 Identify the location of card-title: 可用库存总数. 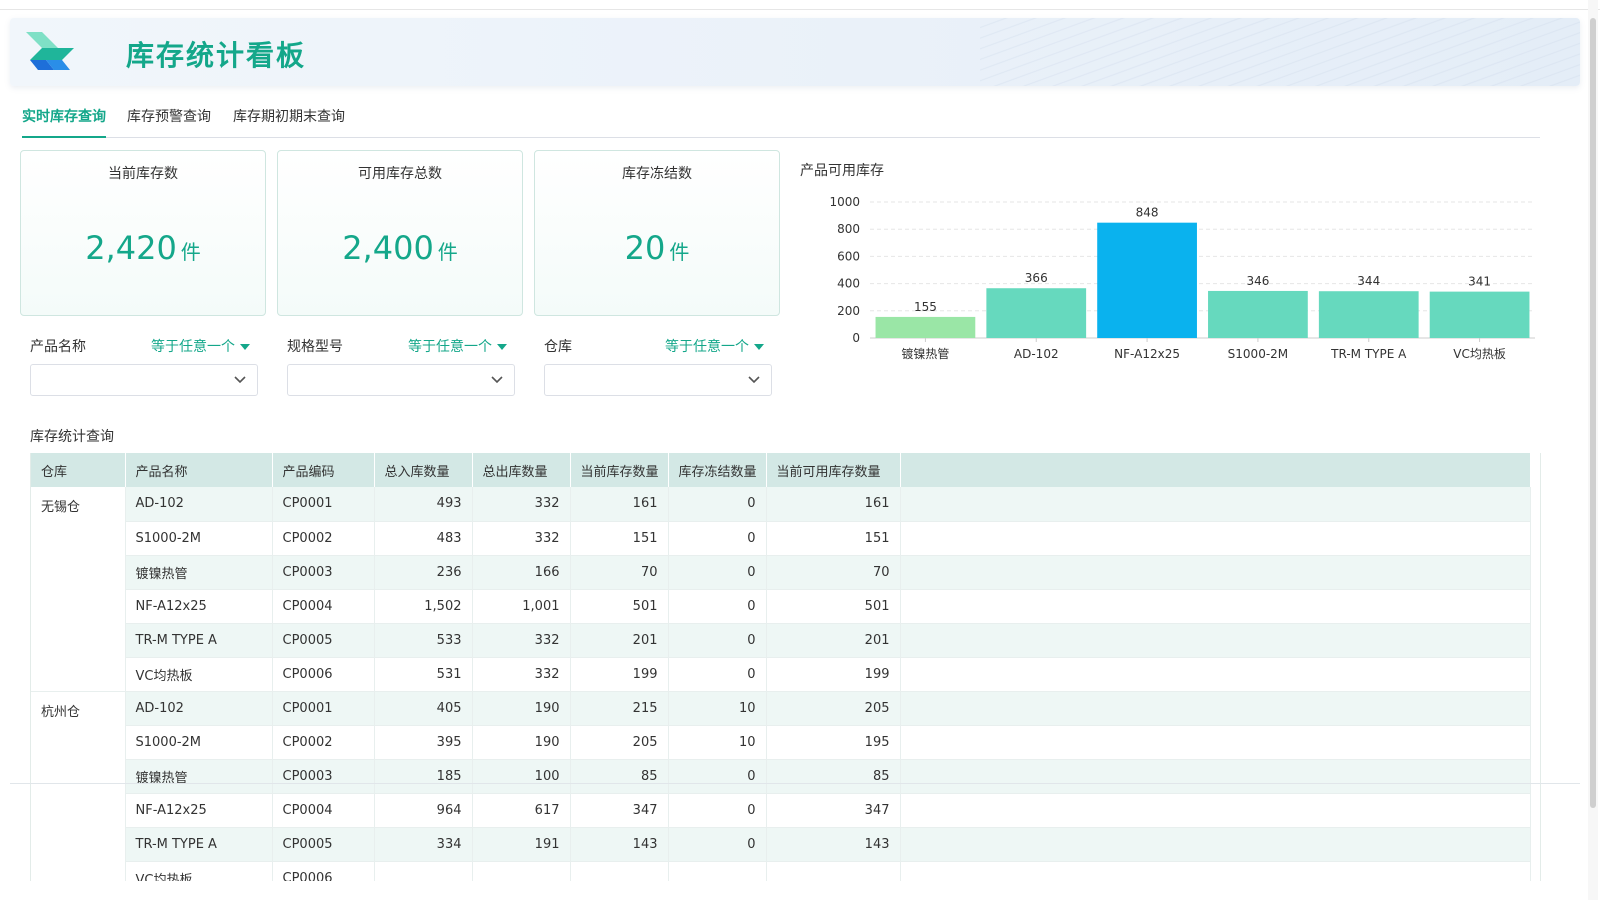
(400, 174).